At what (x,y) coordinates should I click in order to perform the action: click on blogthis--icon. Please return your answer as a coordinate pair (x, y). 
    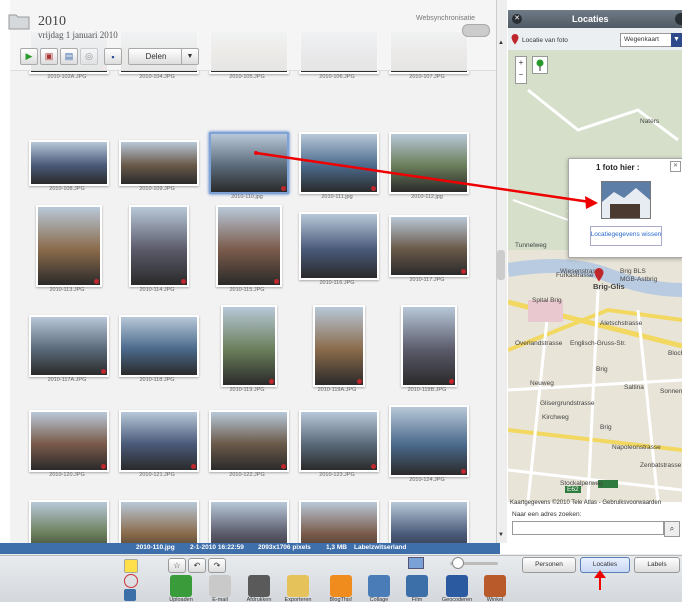
    Looking at the image, I should click on (341, 586).